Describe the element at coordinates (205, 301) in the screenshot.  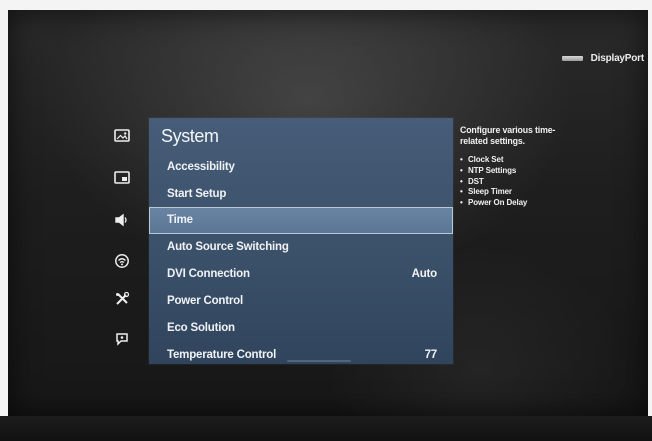
I see `menu-item-label: Power Control` at that location.